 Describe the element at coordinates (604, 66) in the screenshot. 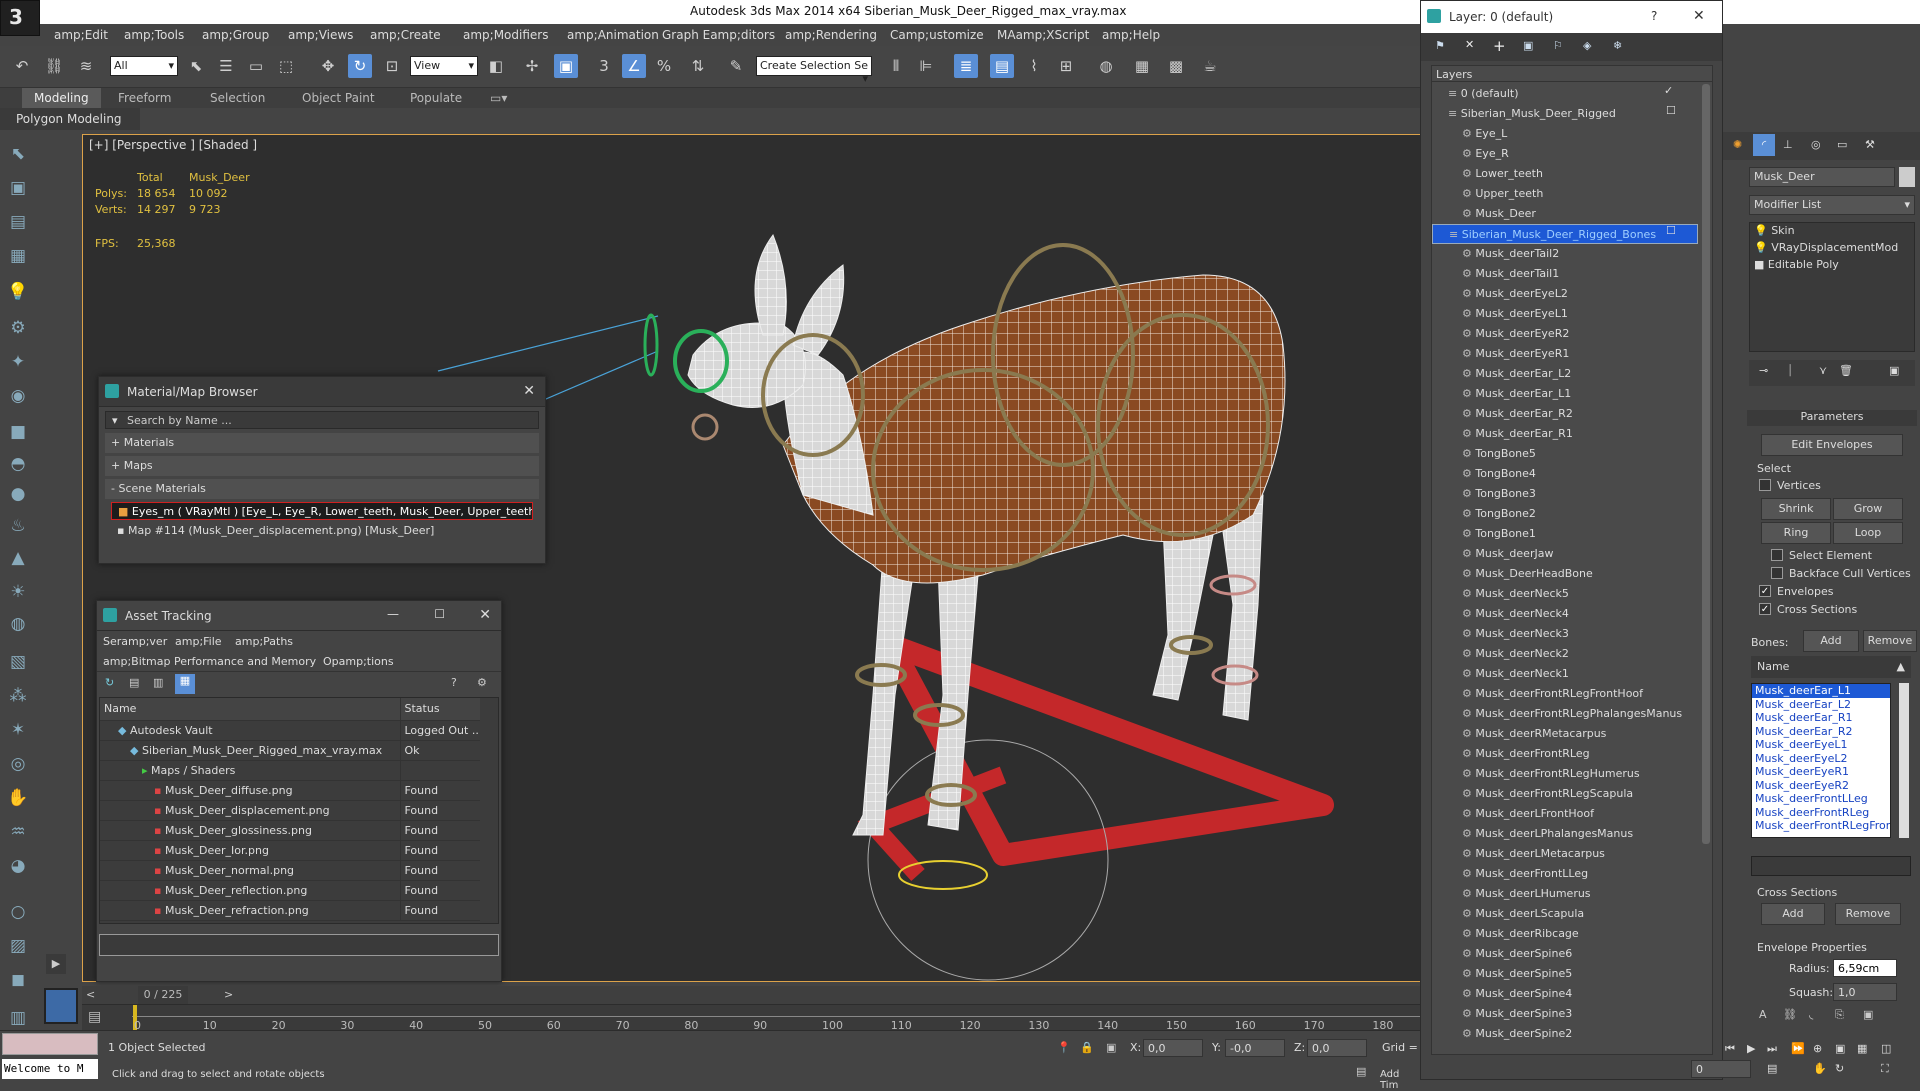

I see `snap-toggle-icon: 3` at that location.